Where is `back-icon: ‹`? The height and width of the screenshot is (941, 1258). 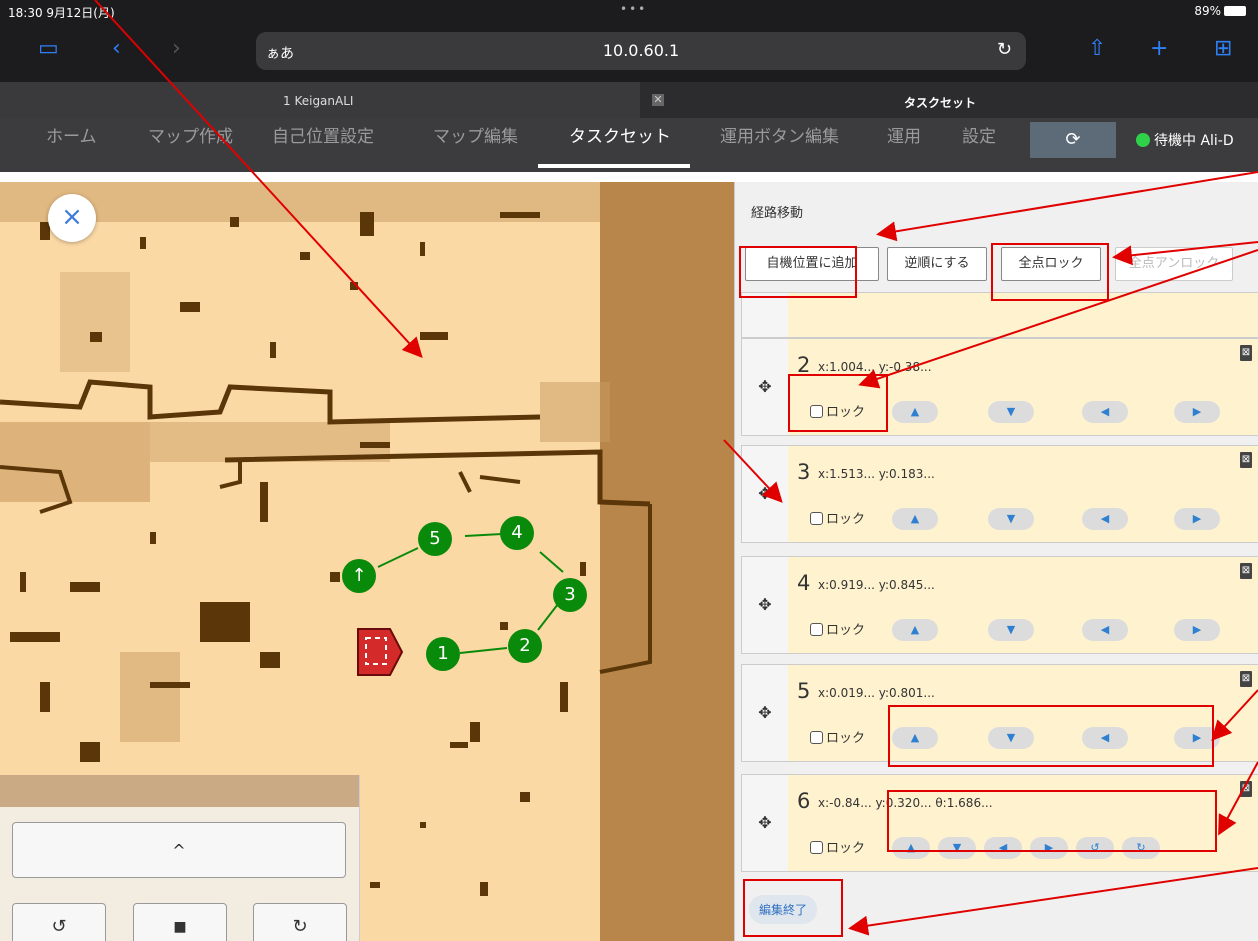
back-icon: ‹ is located at coordinates (116, 48).